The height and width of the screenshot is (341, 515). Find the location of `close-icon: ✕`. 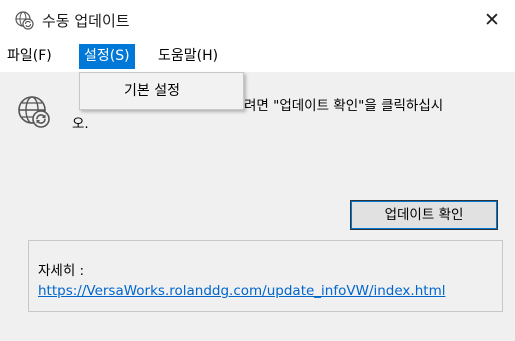

close-icon: ✕ is located at coordinates (492, 20).